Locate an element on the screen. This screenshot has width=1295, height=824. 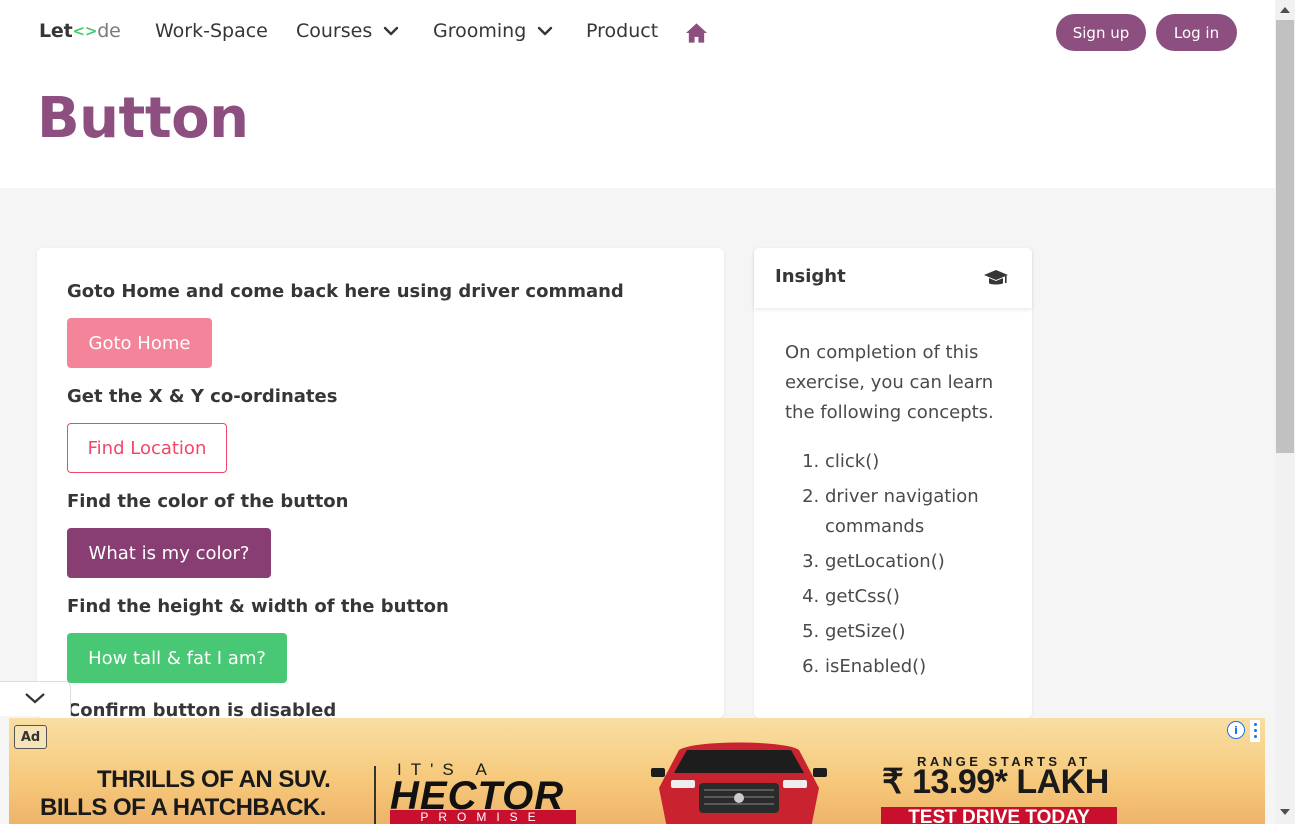
list-item: getLocation() is located at coordinates (940, 562).